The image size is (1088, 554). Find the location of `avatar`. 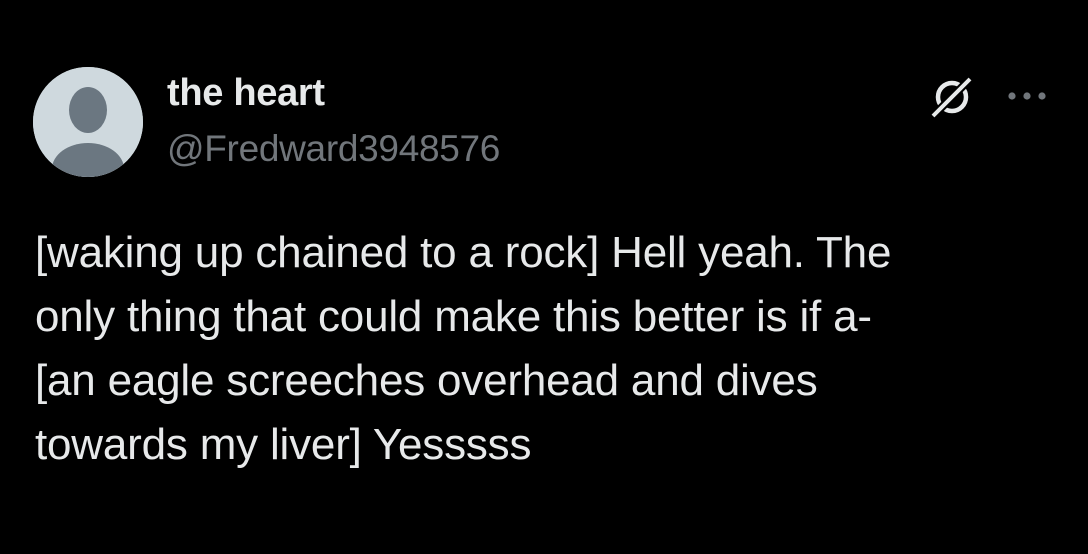

avatar is located at coordinates (88, 122).